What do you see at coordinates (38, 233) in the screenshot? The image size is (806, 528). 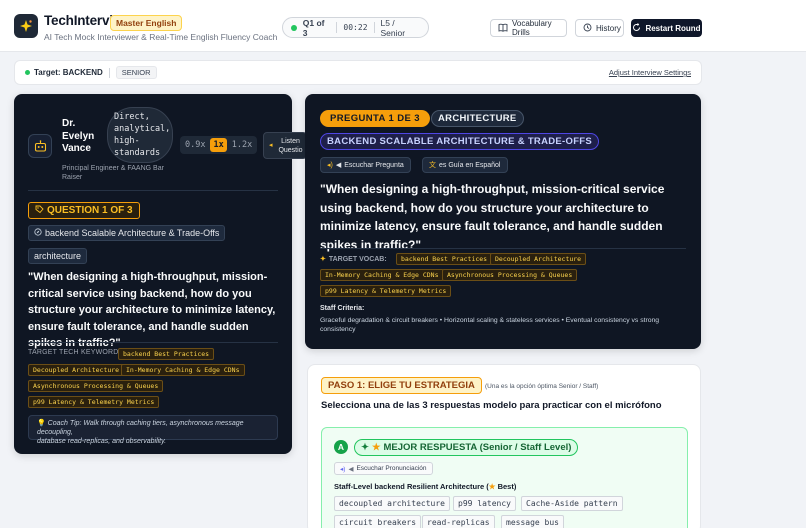 I see `compass-icon` at bounding box center [38, 233].